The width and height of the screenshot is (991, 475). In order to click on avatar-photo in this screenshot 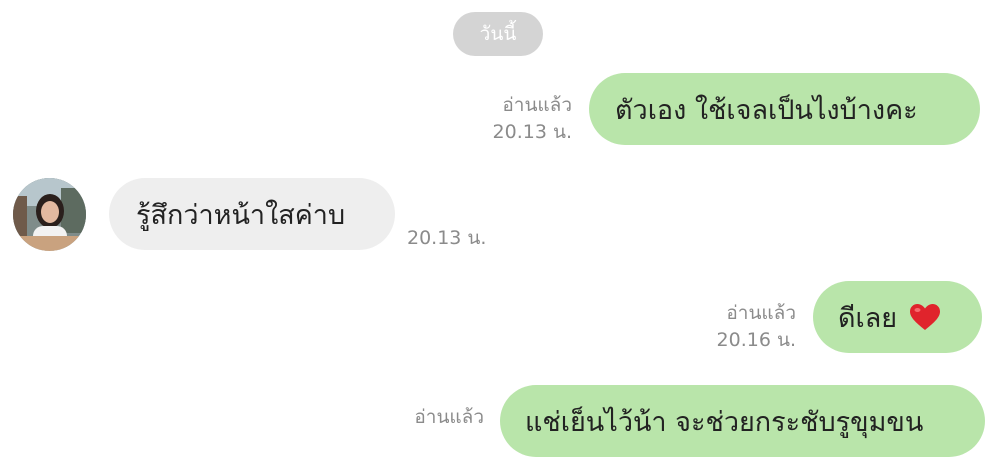, I will do `click(49, 214)`.